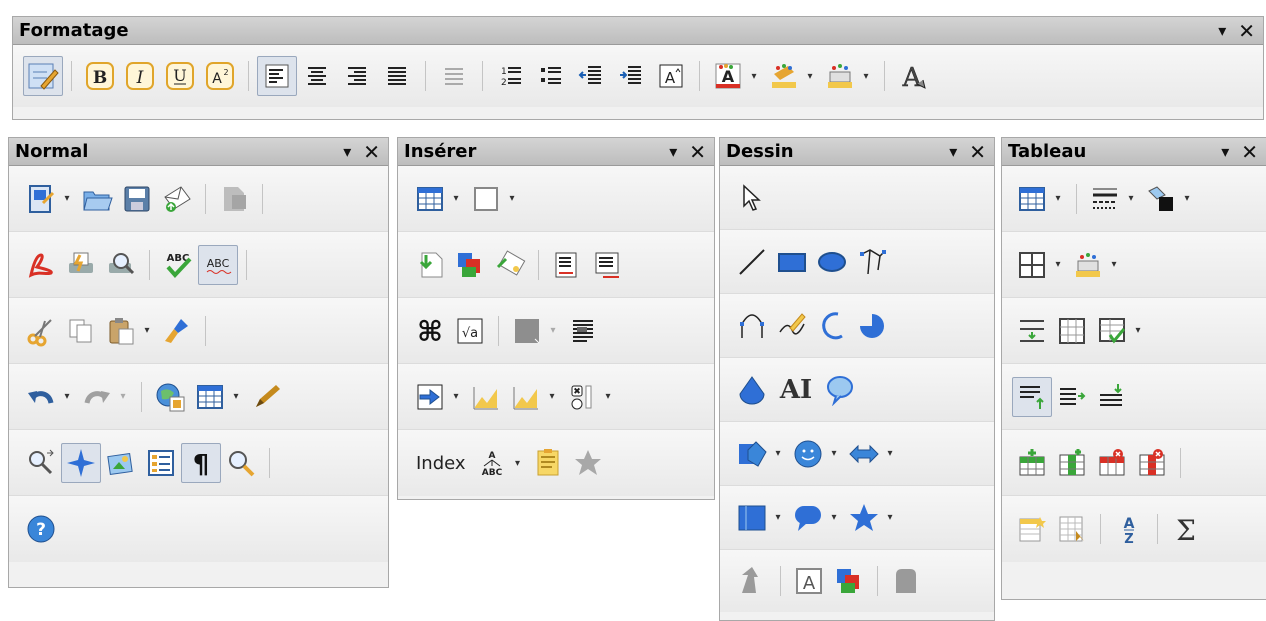 The width and height of the screenshot is (1266, 621). What do you see at coordinates (1138, 331) in the screenshot?
I see `optimize-dropdown: ▾` at bounding box center [1138, 331].